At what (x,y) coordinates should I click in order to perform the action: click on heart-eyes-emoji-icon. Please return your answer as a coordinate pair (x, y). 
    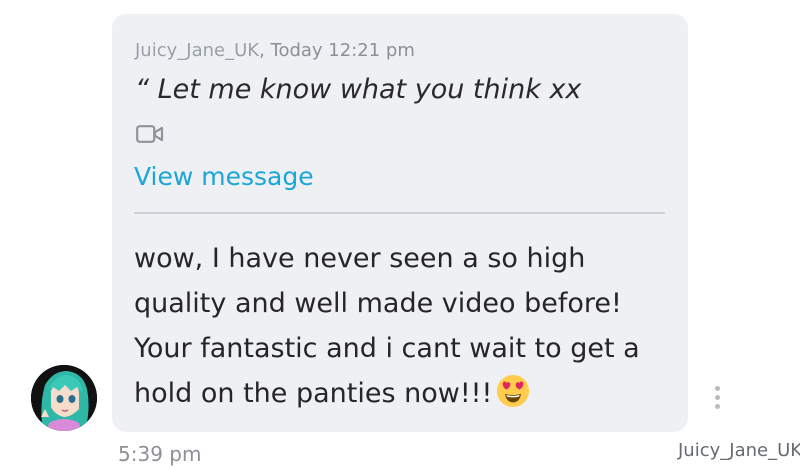
    Looking at the image, I should click on (513, 391).